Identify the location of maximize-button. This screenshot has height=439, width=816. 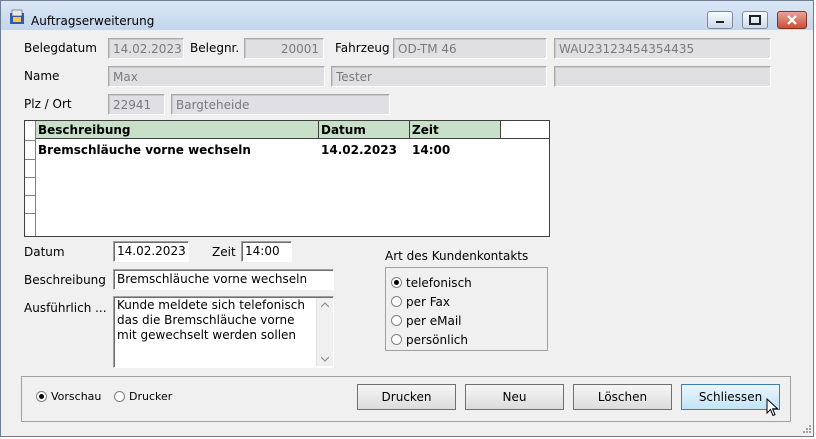
(755, 20).